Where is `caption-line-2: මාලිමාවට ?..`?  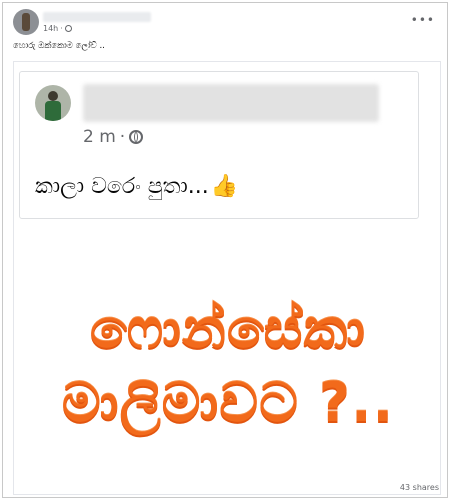
caption-line-2: මාලිමාවට ?.. is located at coordinates (228, 402).